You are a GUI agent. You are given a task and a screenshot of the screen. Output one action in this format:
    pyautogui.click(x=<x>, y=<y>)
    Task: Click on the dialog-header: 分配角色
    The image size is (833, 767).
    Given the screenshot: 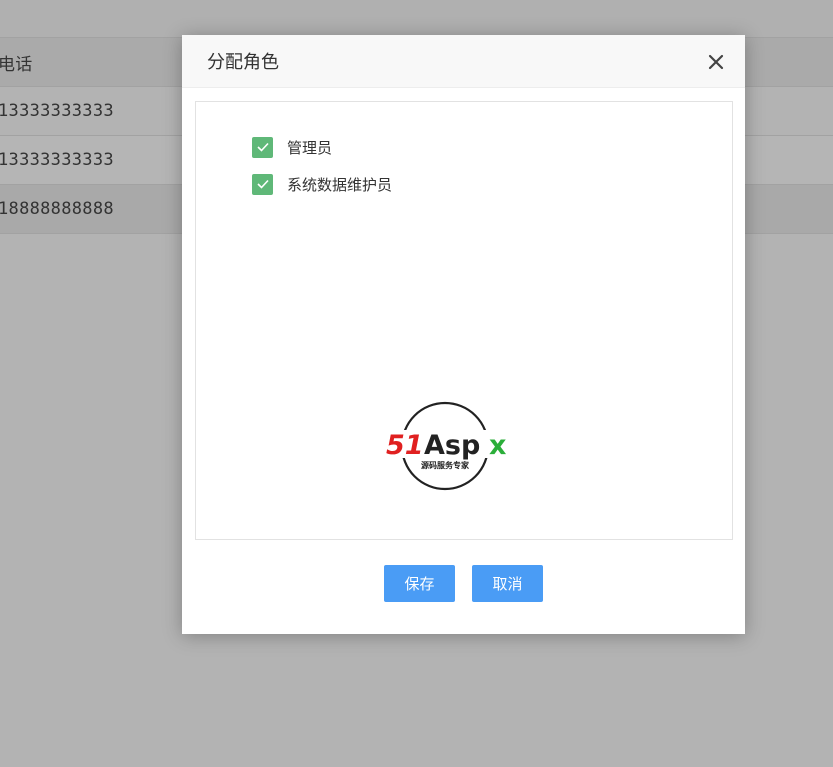 What is the action you would take?
    pyautogui.click(x=463, y=61)
    